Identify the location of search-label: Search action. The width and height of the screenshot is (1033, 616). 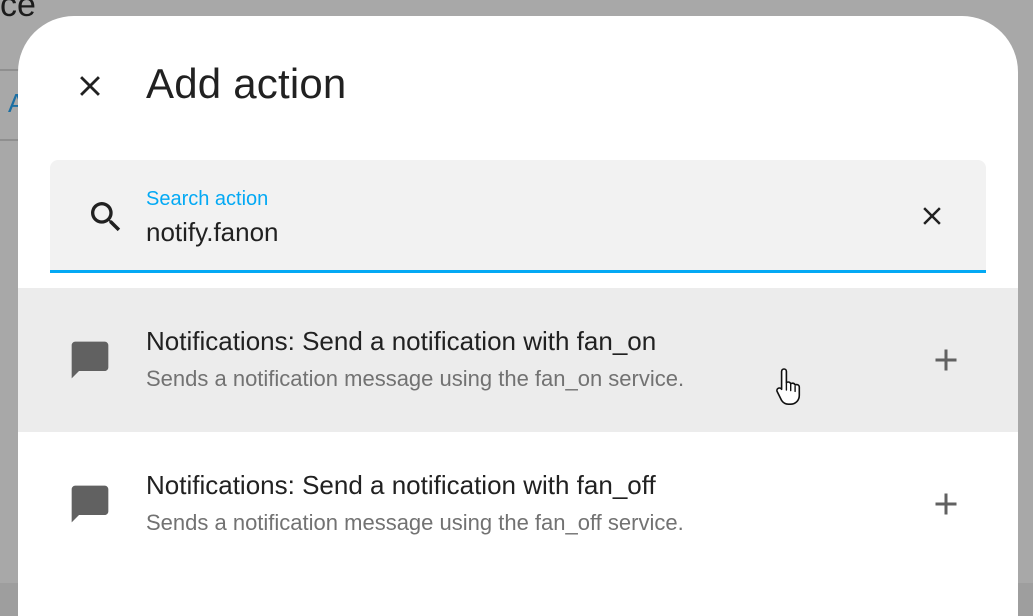
(207, 199).